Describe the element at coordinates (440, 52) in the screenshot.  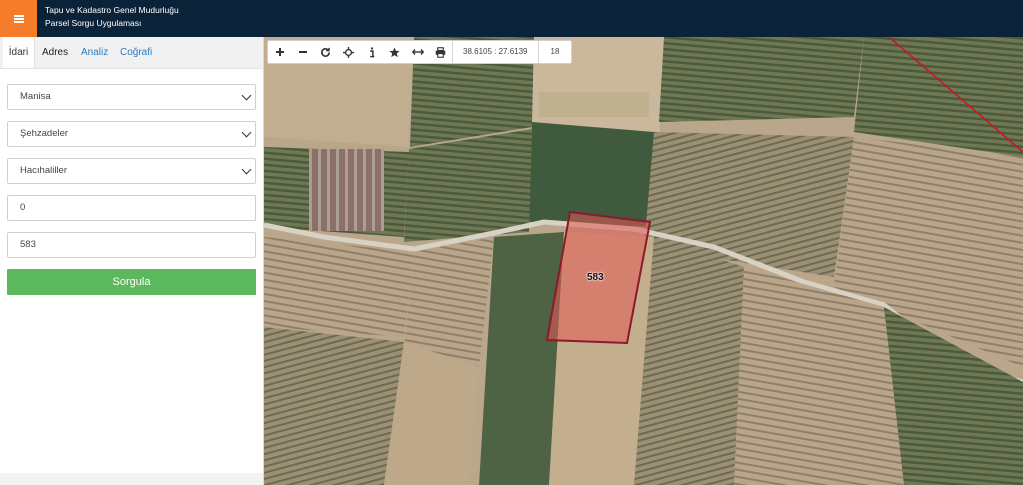
I see `print-icon` at that location.